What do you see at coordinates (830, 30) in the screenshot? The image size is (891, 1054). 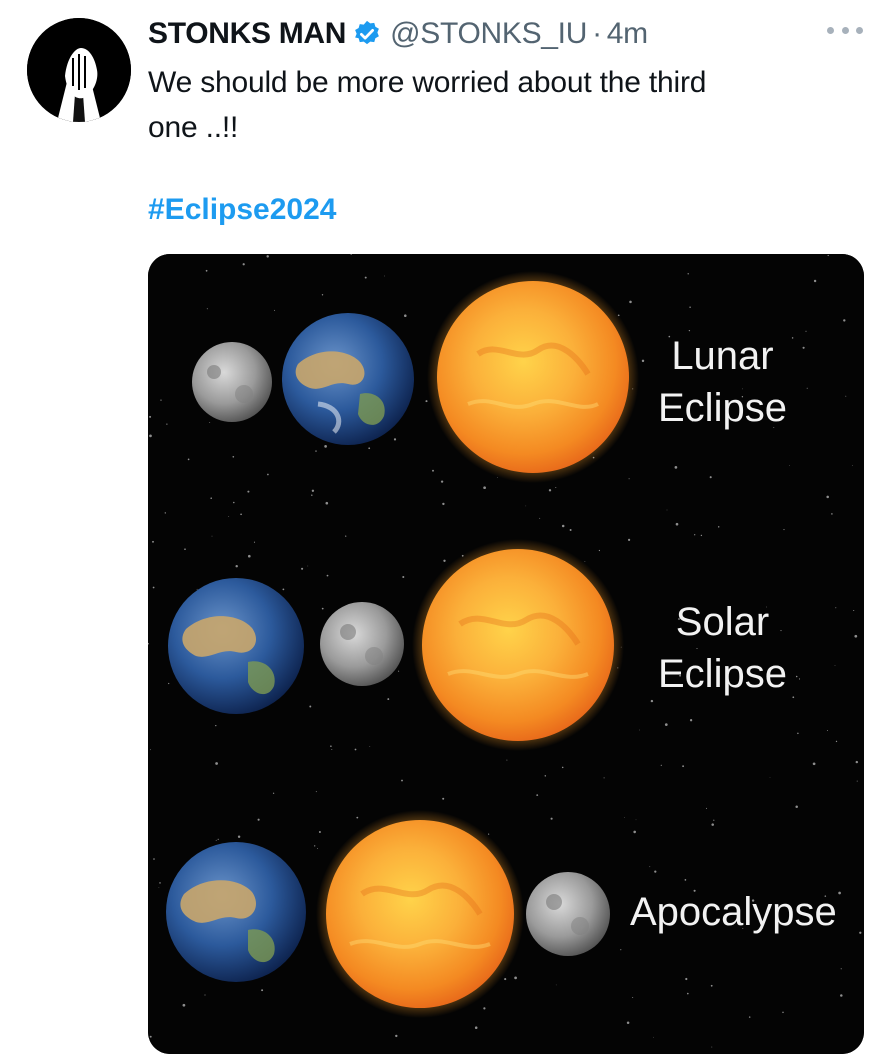 I see `more-dot` at bounding box center [830, 30].